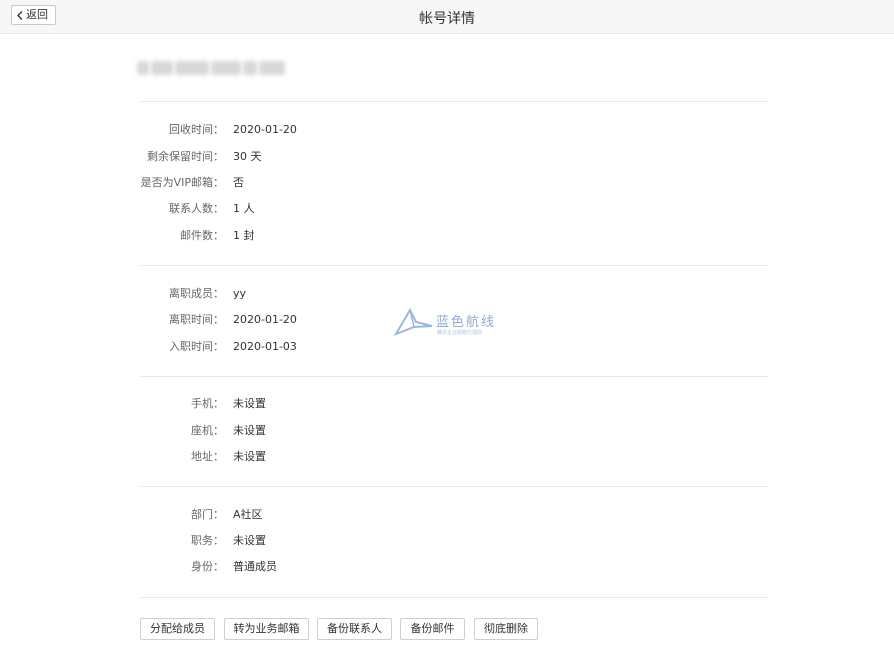 The width and height of the screenshot is (894, 647). I want to click on info-label: 回收时间：, so click(196, 129).